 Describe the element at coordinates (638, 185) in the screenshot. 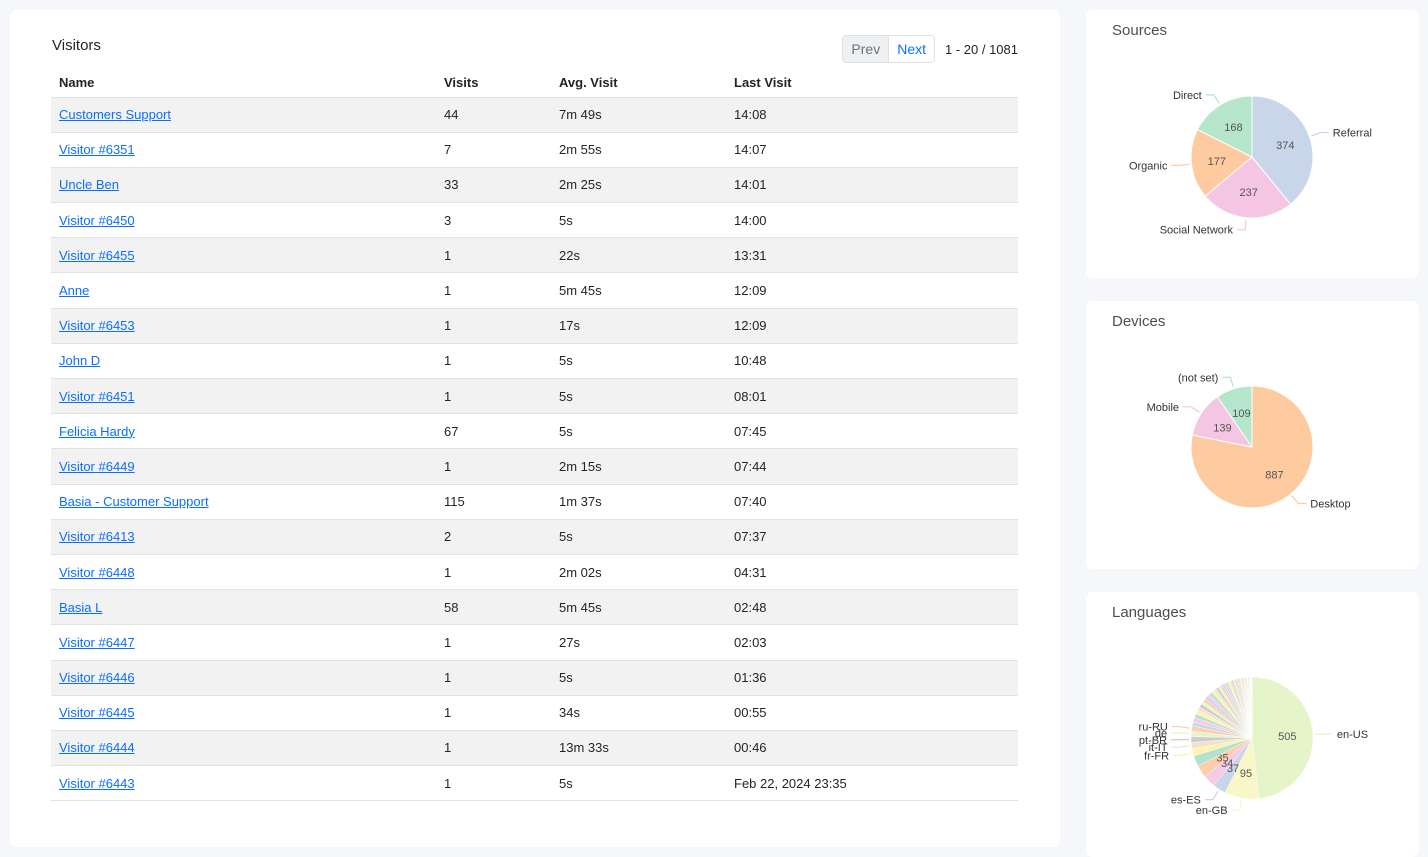

I see `avg-visit-cell: 2m 25s` at that location.